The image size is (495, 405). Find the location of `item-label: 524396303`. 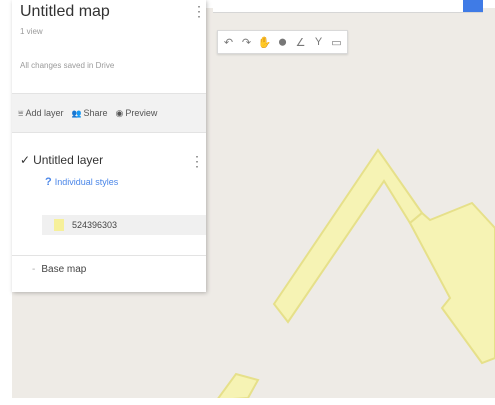

item-label: 524396303 is located at coordinates (95, 225).